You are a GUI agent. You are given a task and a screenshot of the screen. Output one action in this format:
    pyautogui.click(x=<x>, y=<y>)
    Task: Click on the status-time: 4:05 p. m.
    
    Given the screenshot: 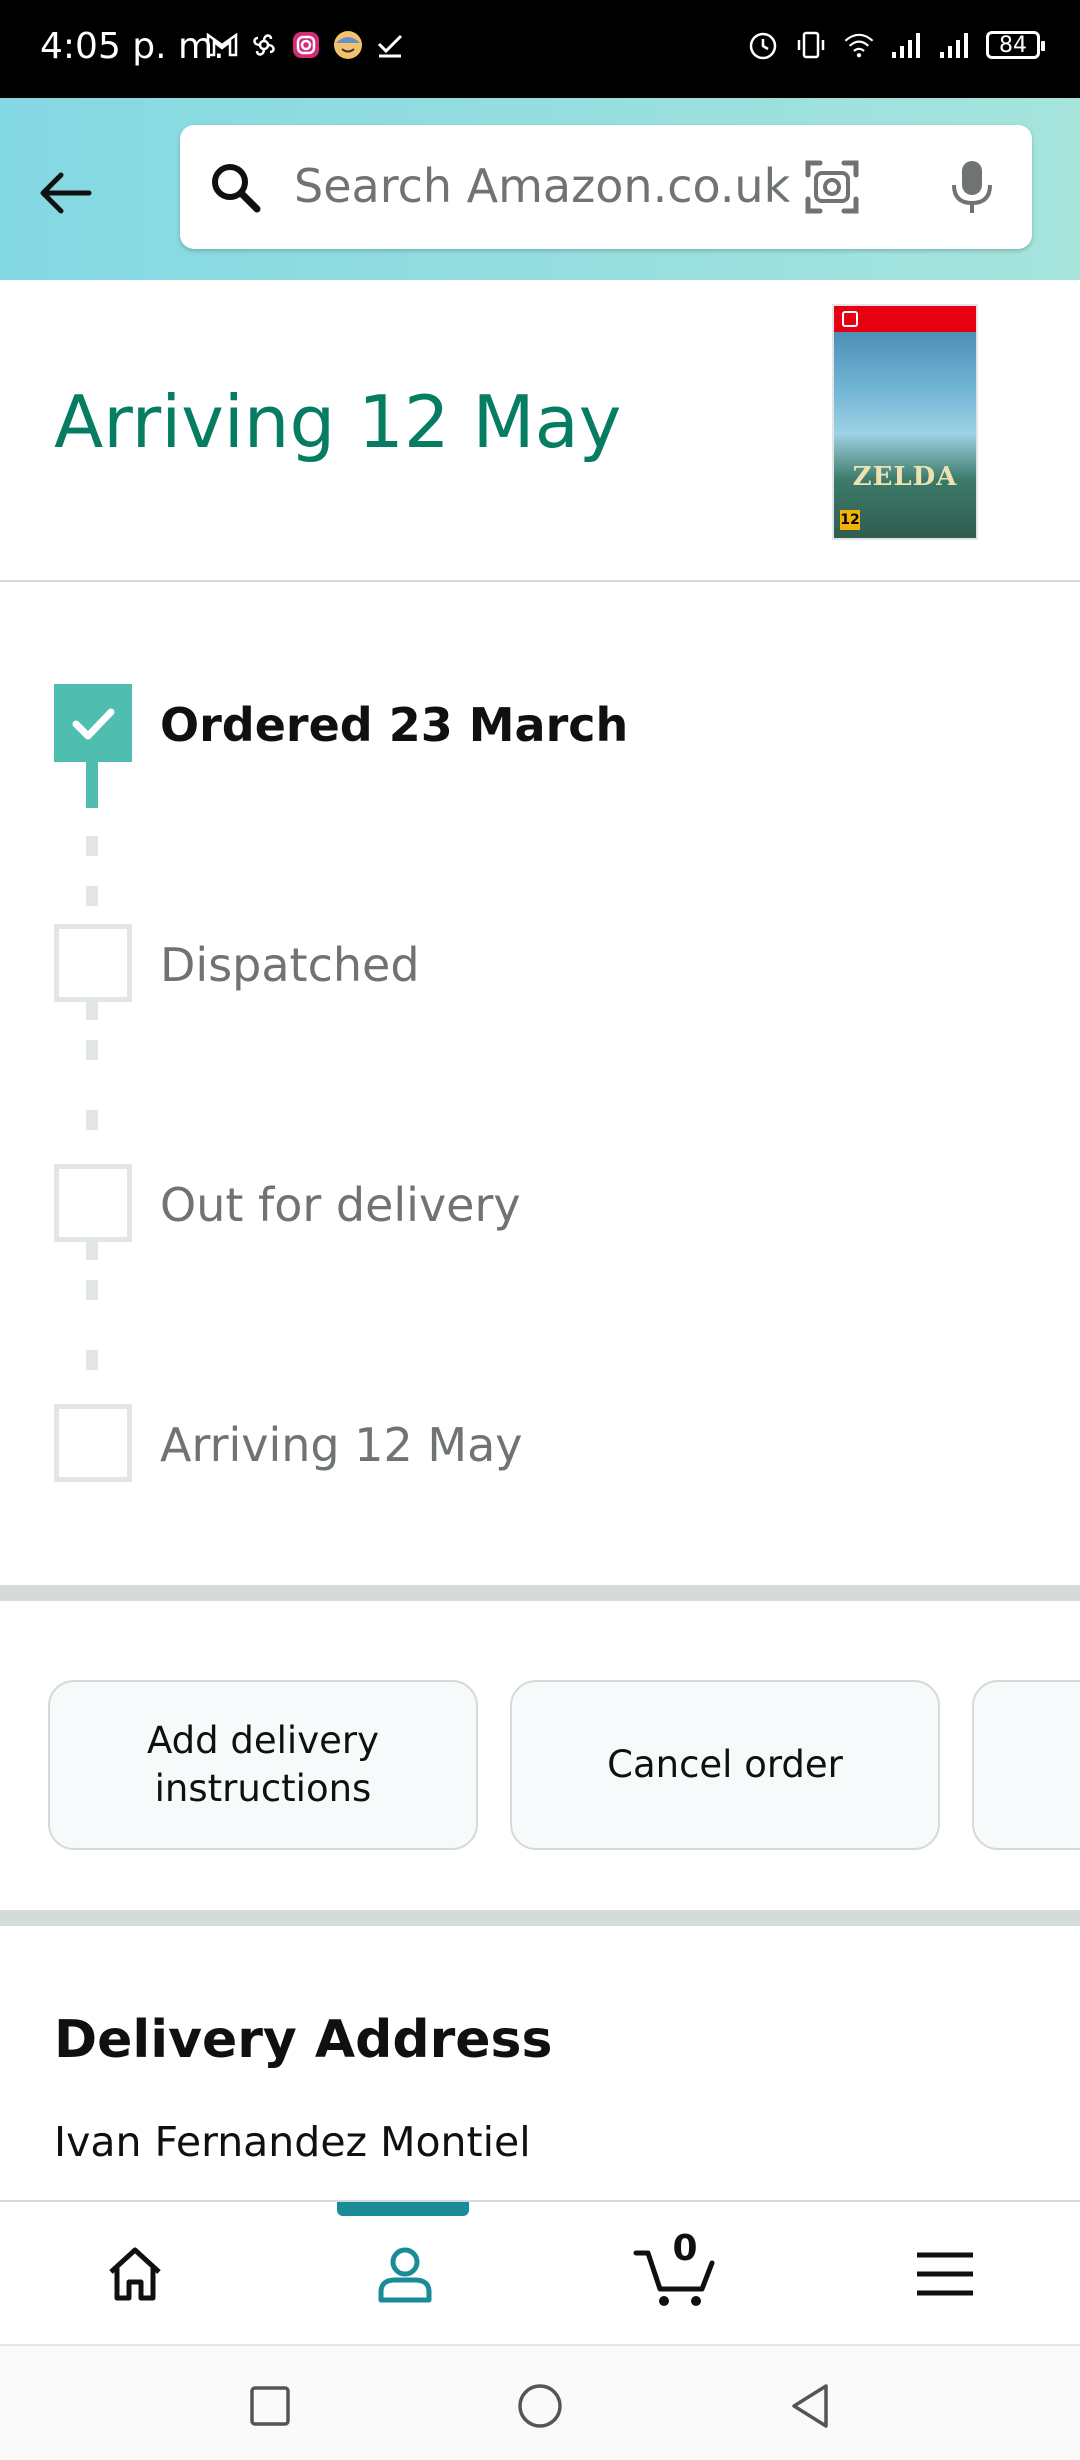 What is the action you would take?
    pyautogui.click(x=132, y=46)
    